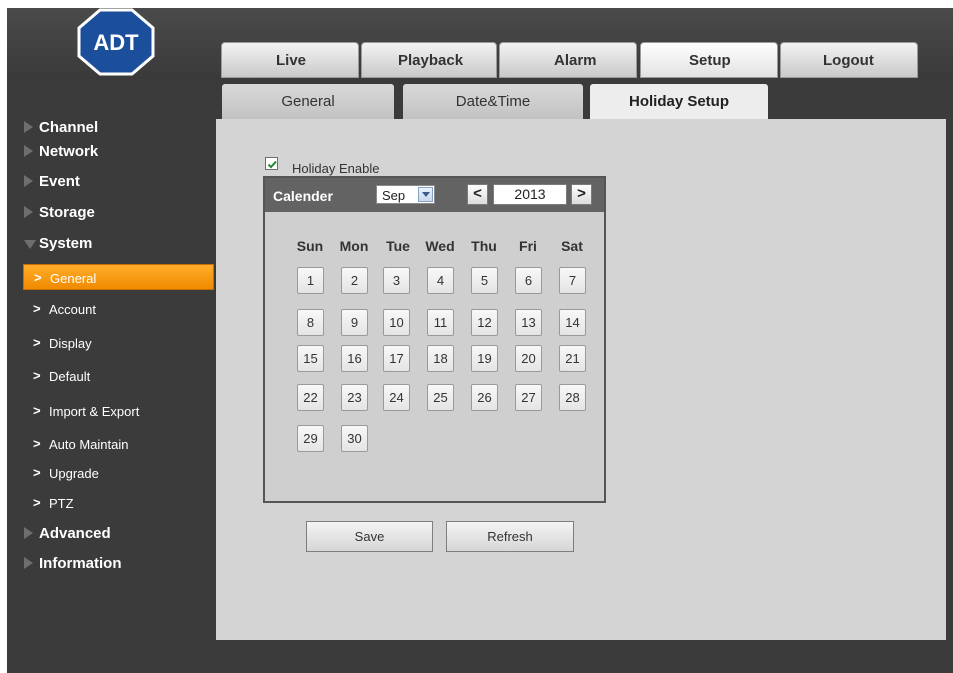 The height and width of the screenshot is (673, 953). I want to click on tab-live: Live, so click(290, 60).